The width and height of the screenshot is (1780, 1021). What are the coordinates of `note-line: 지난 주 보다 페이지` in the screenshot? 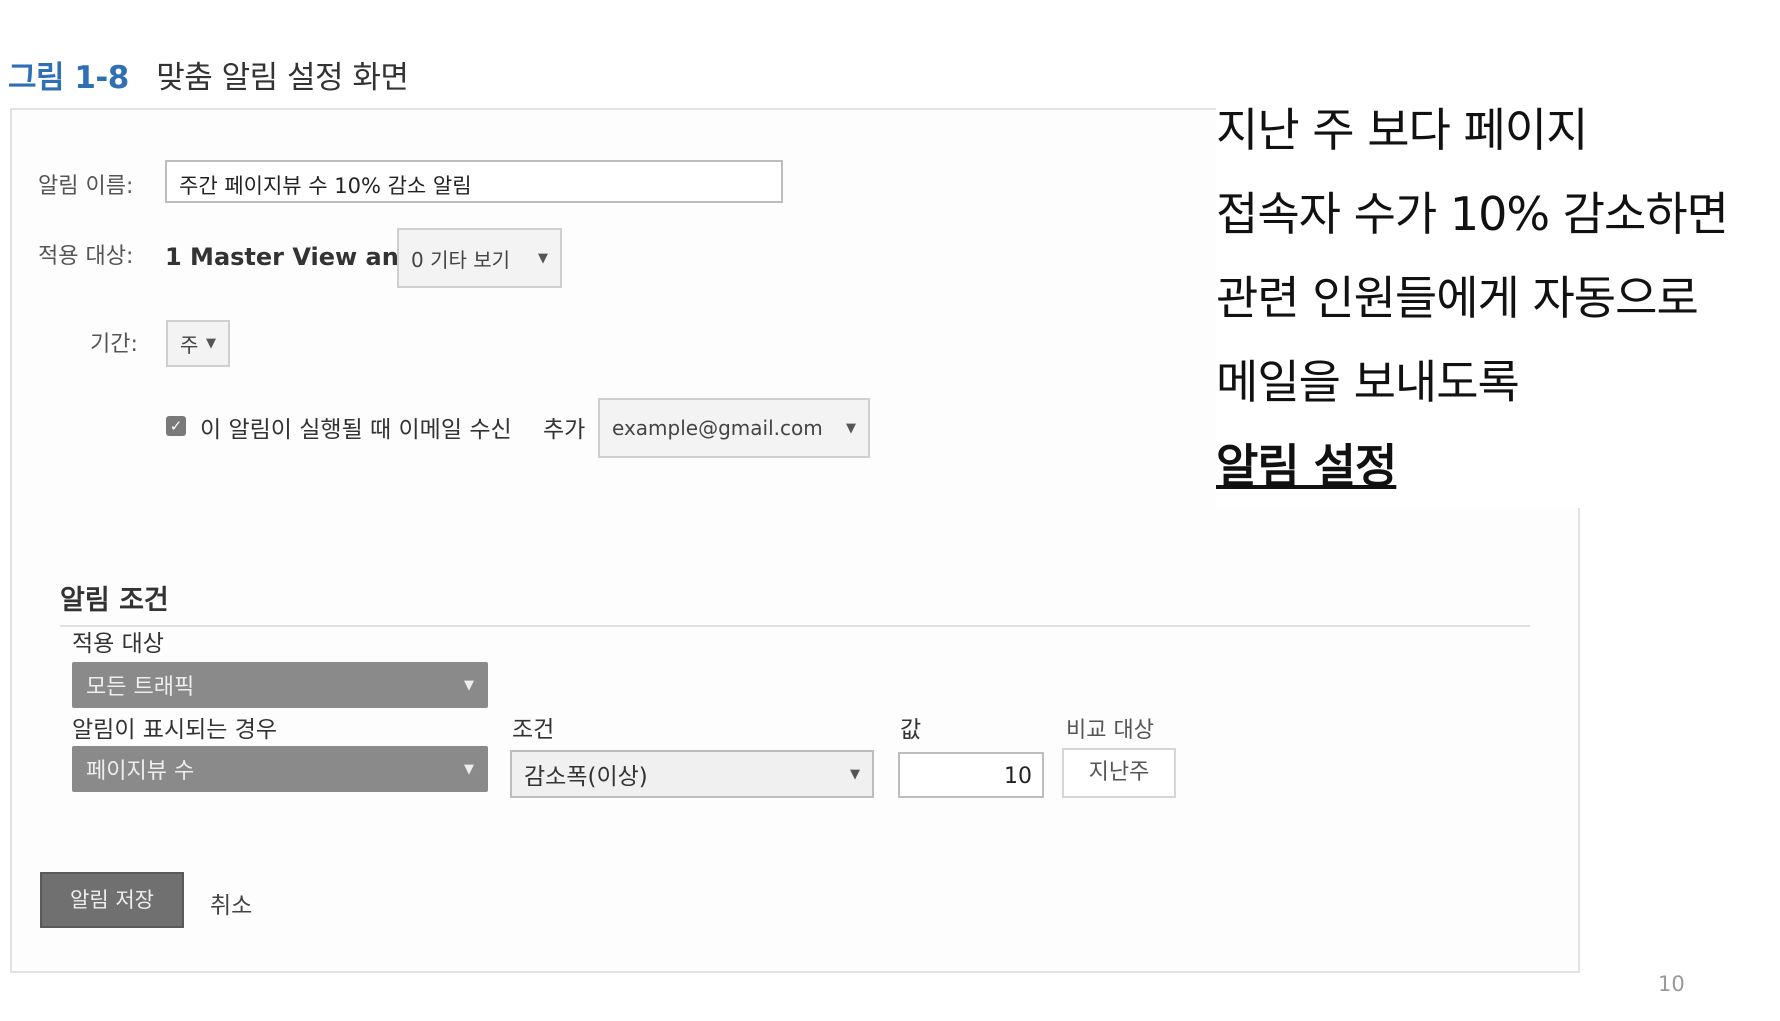 It's located at (1402, 130).